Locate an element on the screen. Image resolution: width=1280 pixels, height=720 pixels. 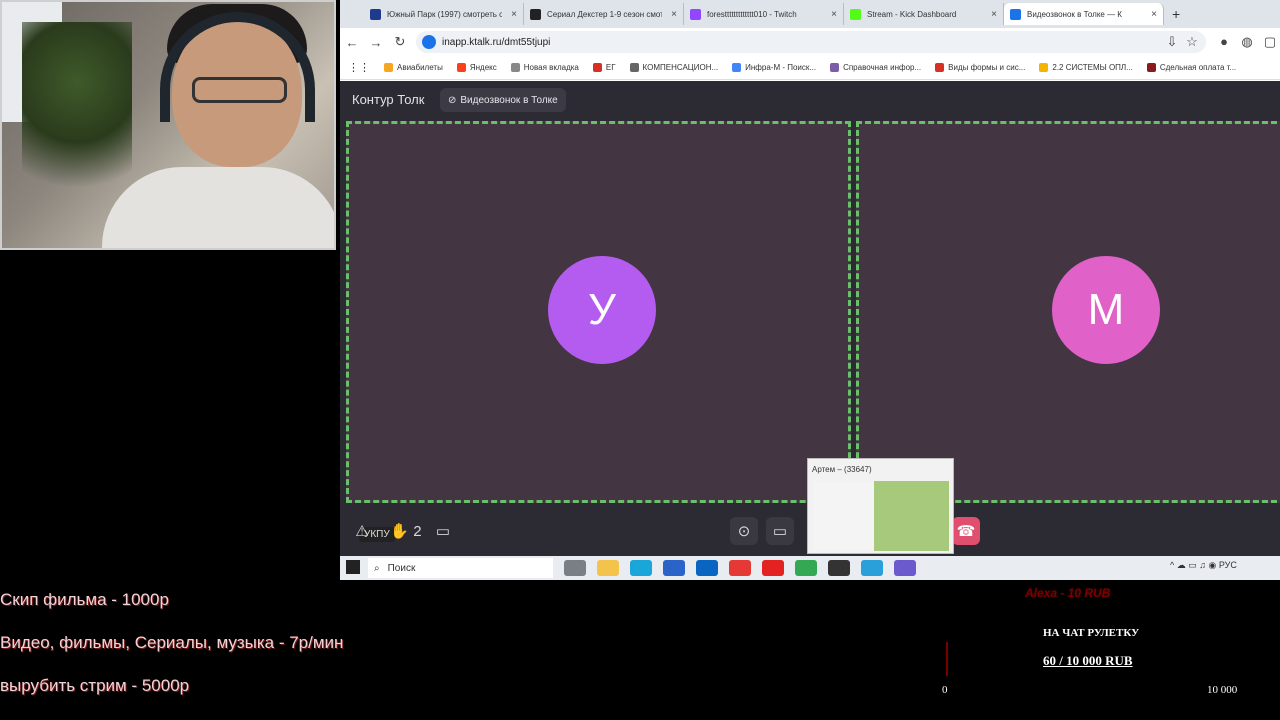
participant-avatar: М is located at coordinates (1106, 310).